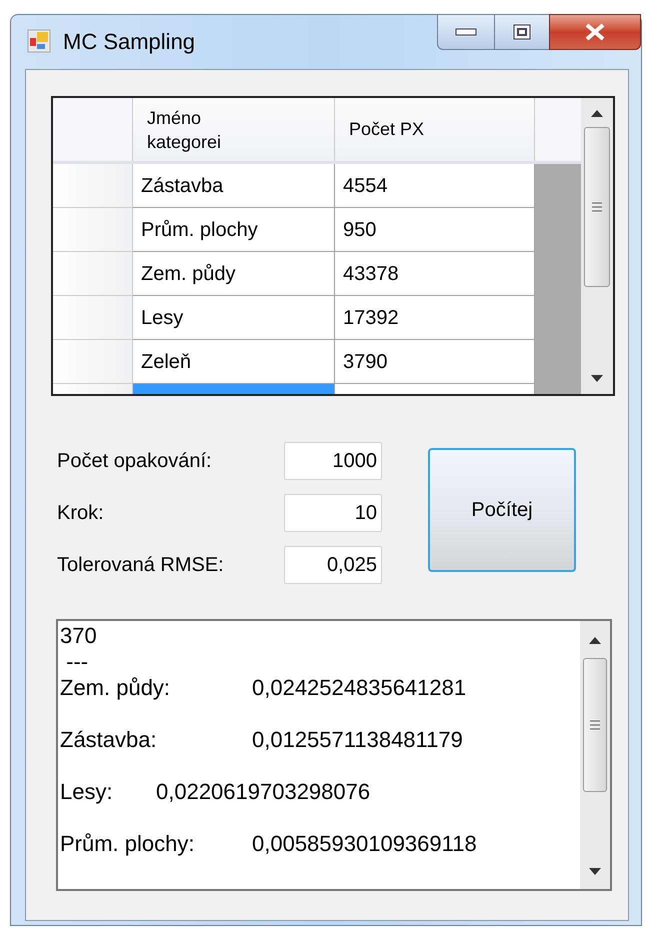 This screenshot has height=929, width=646. What do you see at coordinates (502, 510) in the screenshot?
I see `compute-button: Počítej` at bounding box center [502, 510].